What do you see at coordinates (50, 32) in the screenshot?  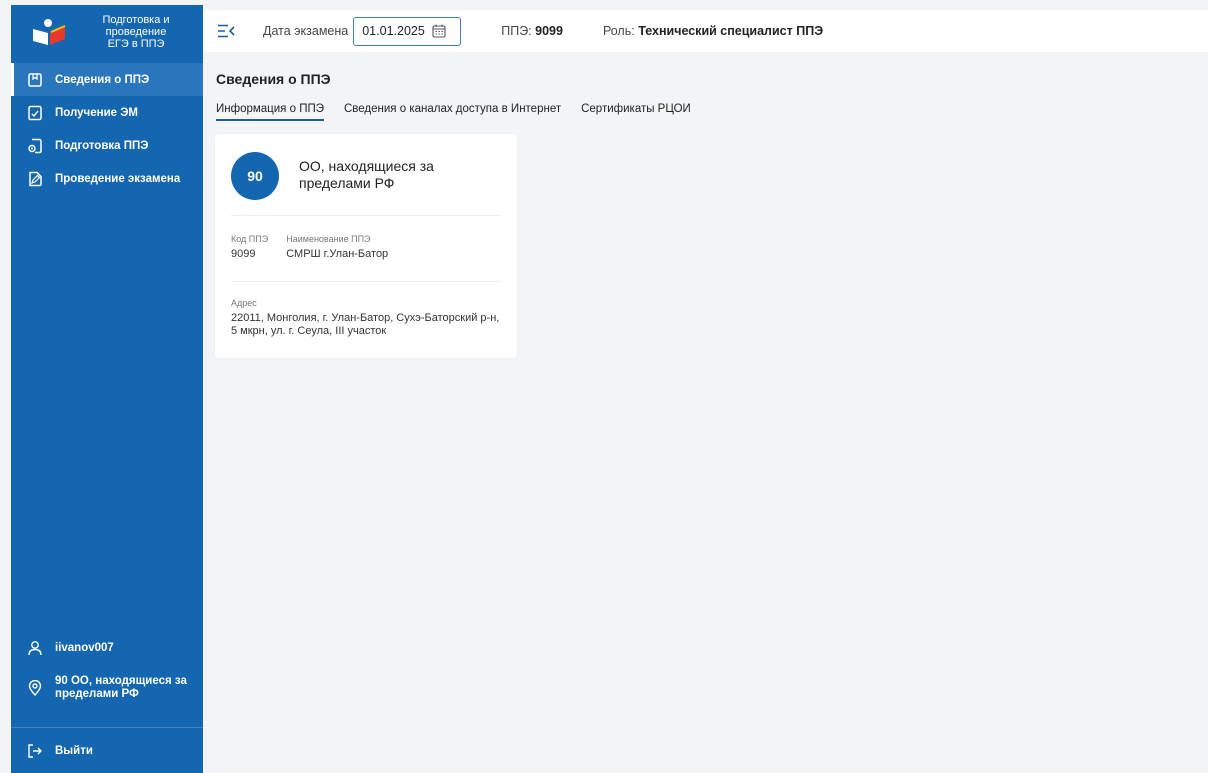 I see `ege-logo-icon` at bounding box center [50, 32].